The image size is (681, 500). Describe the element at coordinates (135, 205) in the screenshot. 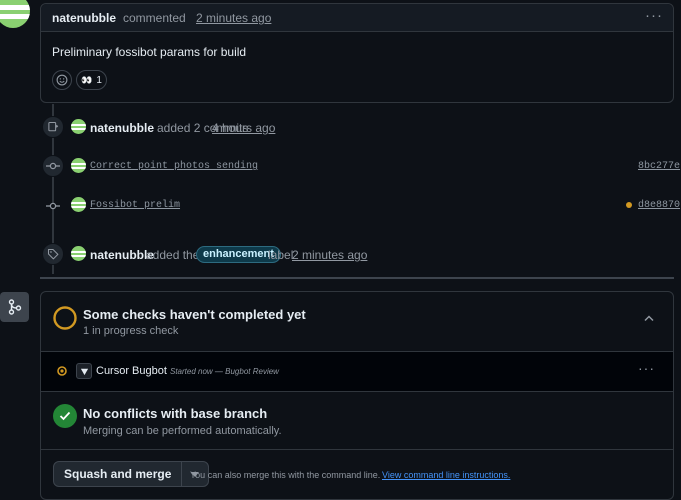

I see `commit-message: Fossibot prelim` at that location.